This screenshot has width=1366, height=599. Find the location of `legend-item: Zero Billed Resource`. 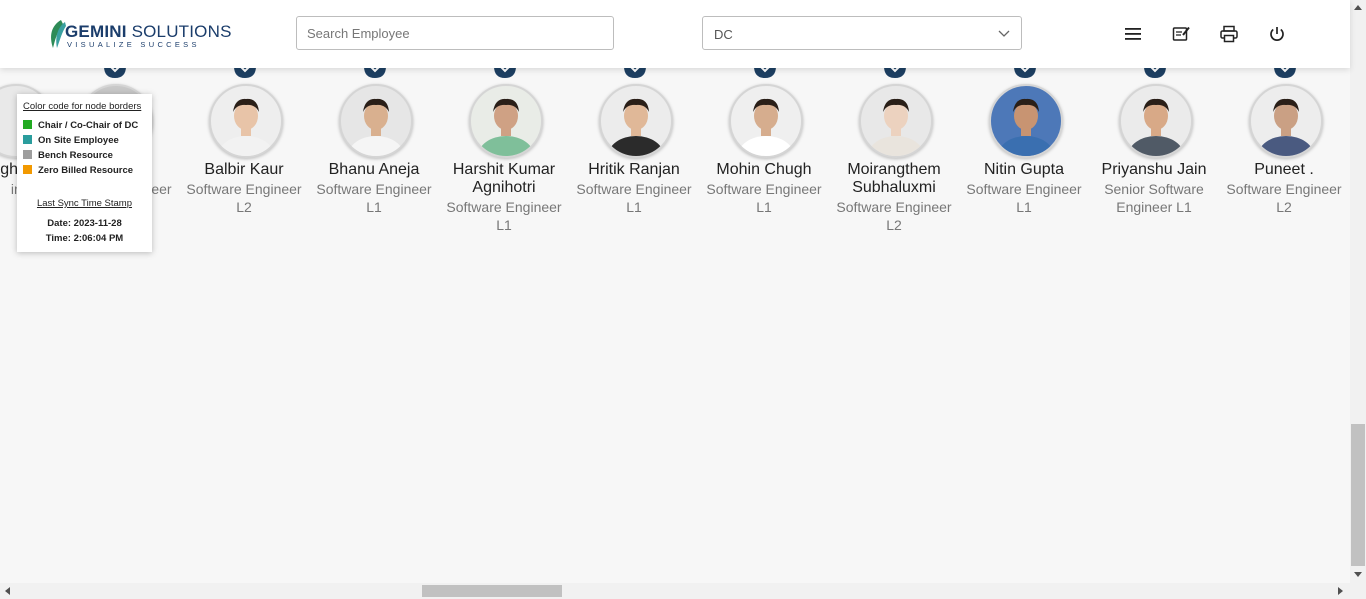

legend-item: Zero Billed Resource is located at coordinates (78, 170).